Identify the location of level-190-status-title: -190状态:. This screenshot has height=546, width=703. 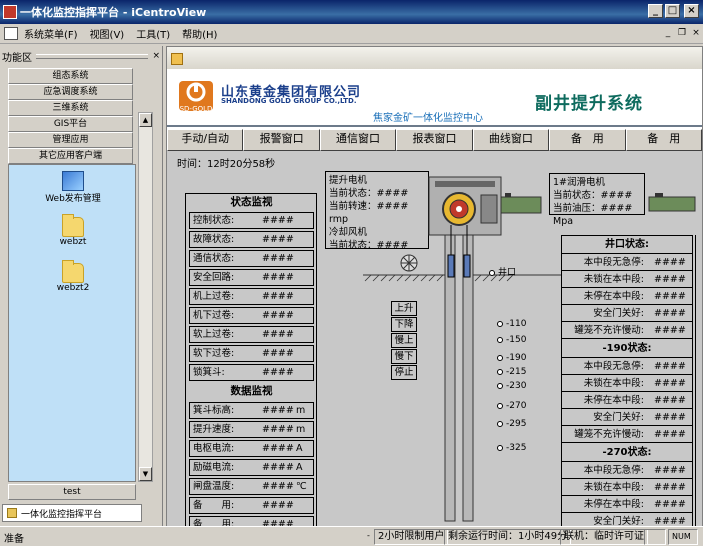
(627, 349).